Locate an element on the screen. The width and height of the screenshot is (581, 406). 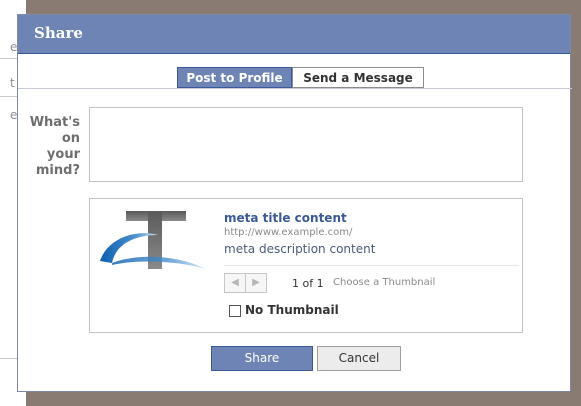
tab-send-message: Send a Message is located at coordinates (358, 77).